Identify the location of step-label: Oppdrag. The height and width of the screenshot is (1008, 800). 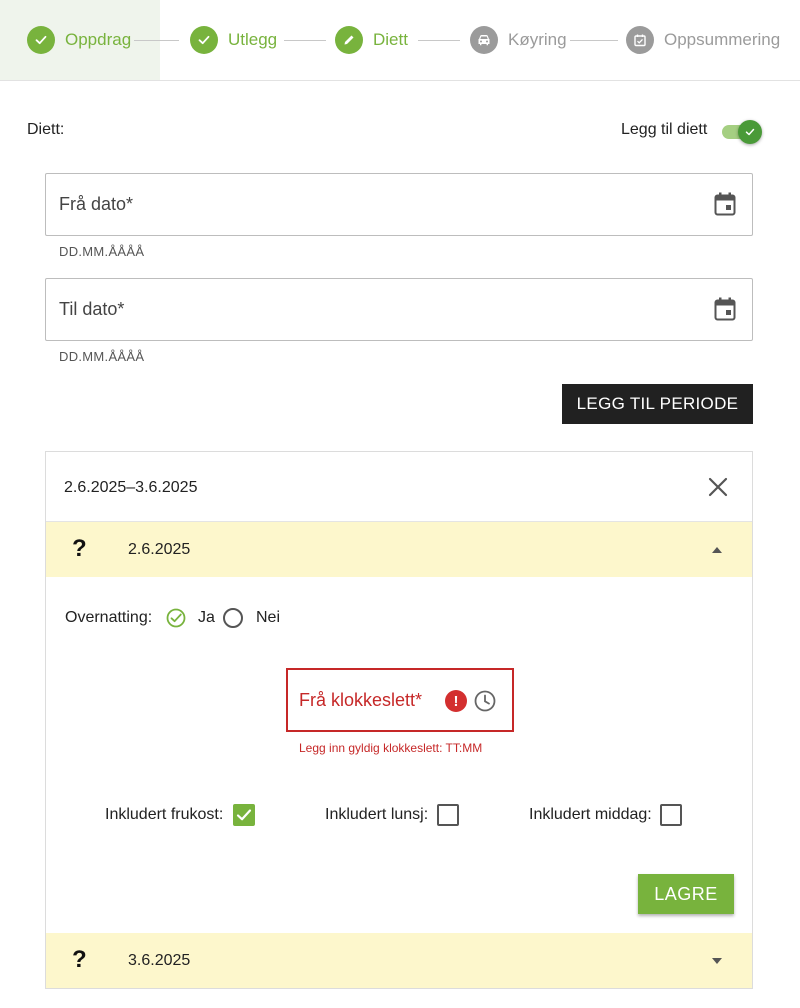
(98, 39).